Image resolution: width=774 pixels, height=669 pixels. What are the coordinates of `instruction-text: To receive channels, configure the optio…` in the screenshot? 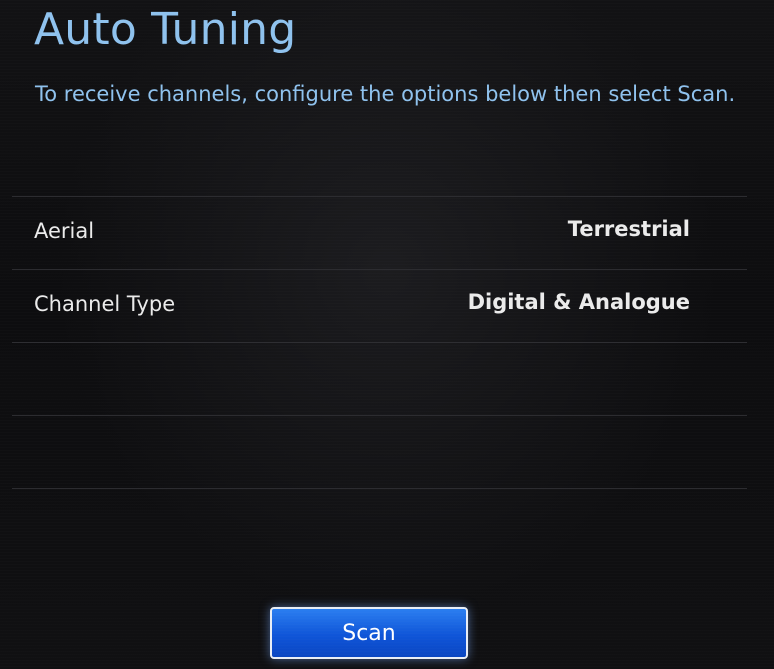 It's located at (385, 94).